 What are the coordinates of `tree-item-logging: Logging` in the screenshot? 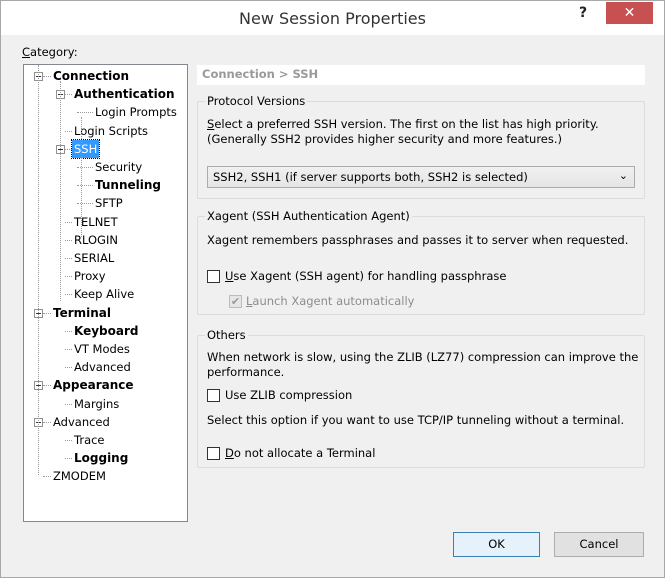 It's located at (104, 458).